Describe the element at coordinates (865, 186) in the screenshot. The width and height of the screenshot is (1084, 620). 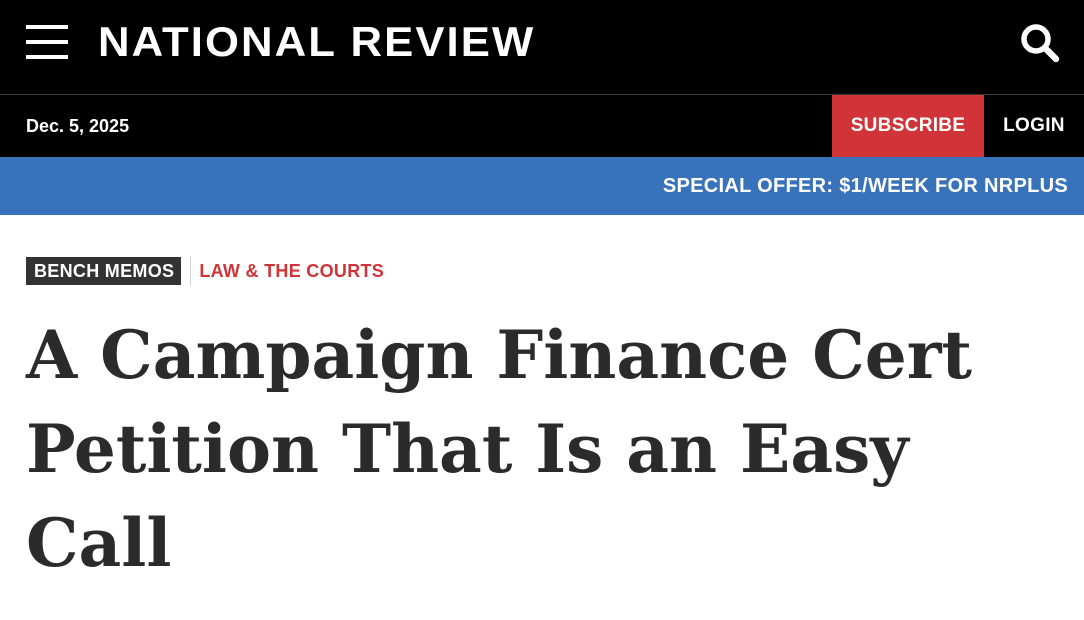
I see `promo-text: SPECIAL OFFER: $1/WEEK FOR NRPLUS` at that location.